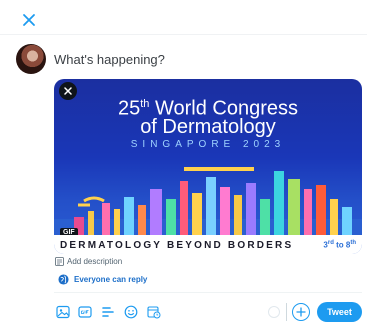  I want to click on toolbar-divider, so click(208, 292).